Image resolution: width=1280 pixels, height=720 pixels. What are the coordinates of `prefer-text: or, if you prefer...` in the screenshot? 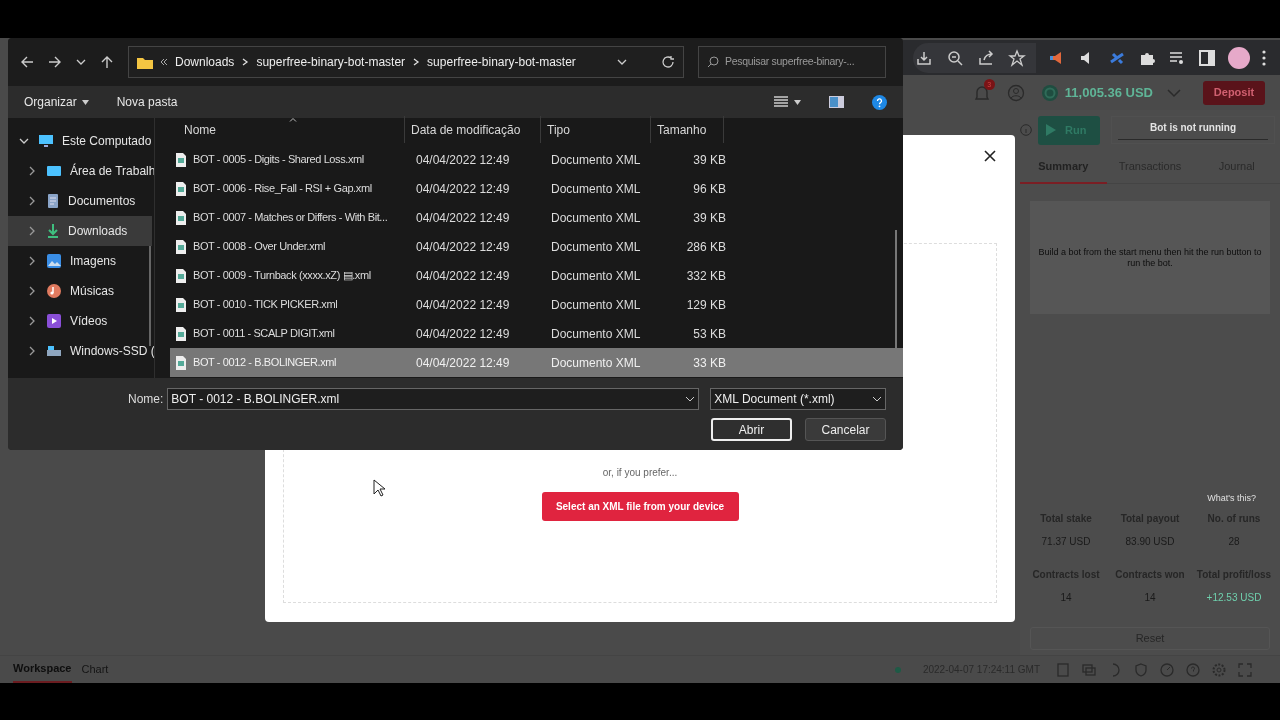 It's located at (640, 473).